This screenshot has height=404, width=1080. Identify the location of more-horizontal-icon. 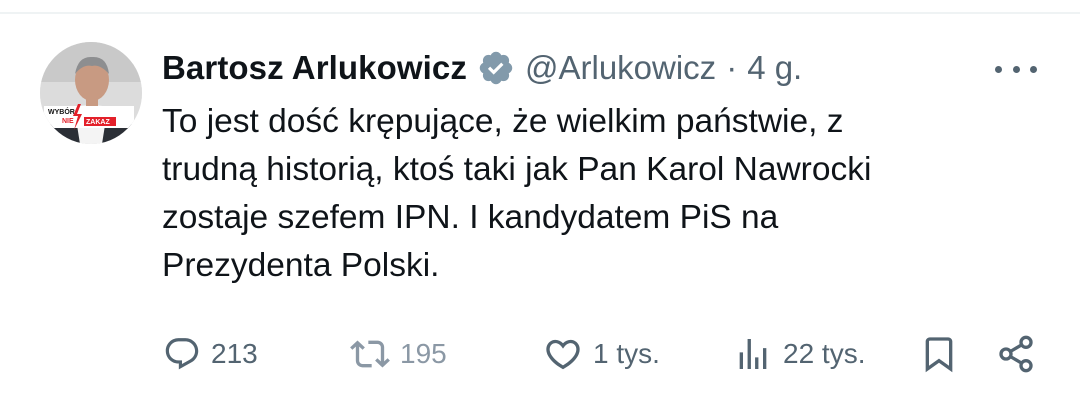
(1016, 69).